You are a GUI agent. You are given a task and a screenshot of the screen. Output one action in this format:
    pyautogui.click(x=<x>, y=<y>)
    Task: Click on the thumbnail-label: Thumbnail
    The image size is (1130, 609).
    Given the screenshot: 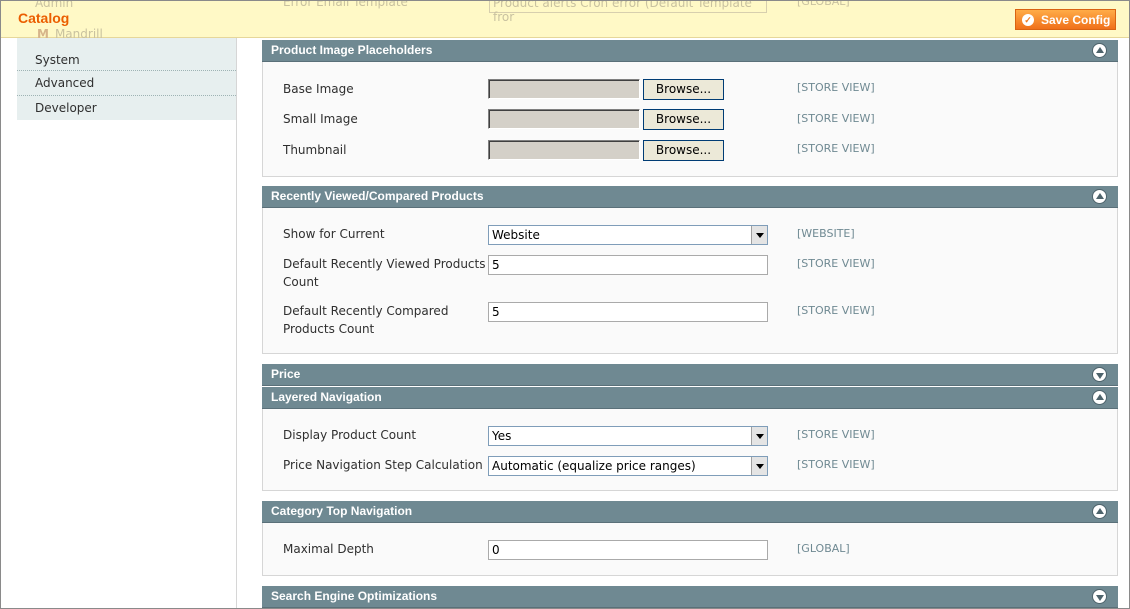 What is the action you would take?
    pyautogui.click(x=315, y=150)
    